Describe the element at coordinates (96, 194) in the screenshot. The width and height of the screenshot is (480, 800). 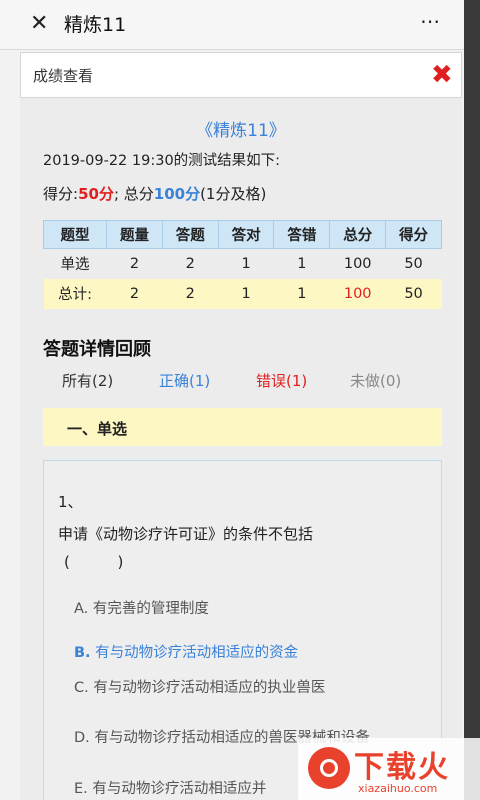
I see `score-value: 50分` at that location.